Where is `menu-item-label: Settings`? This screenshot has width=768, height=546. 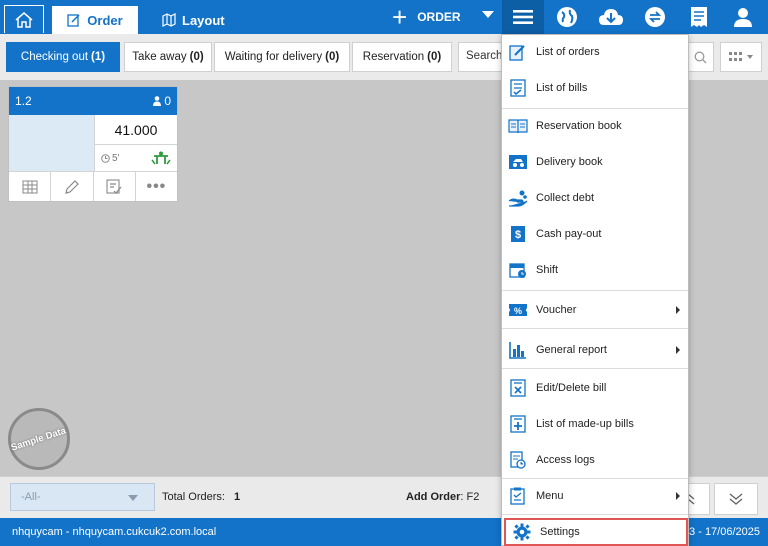 menu-item-label: Settings is located at coordinates (560, 532).